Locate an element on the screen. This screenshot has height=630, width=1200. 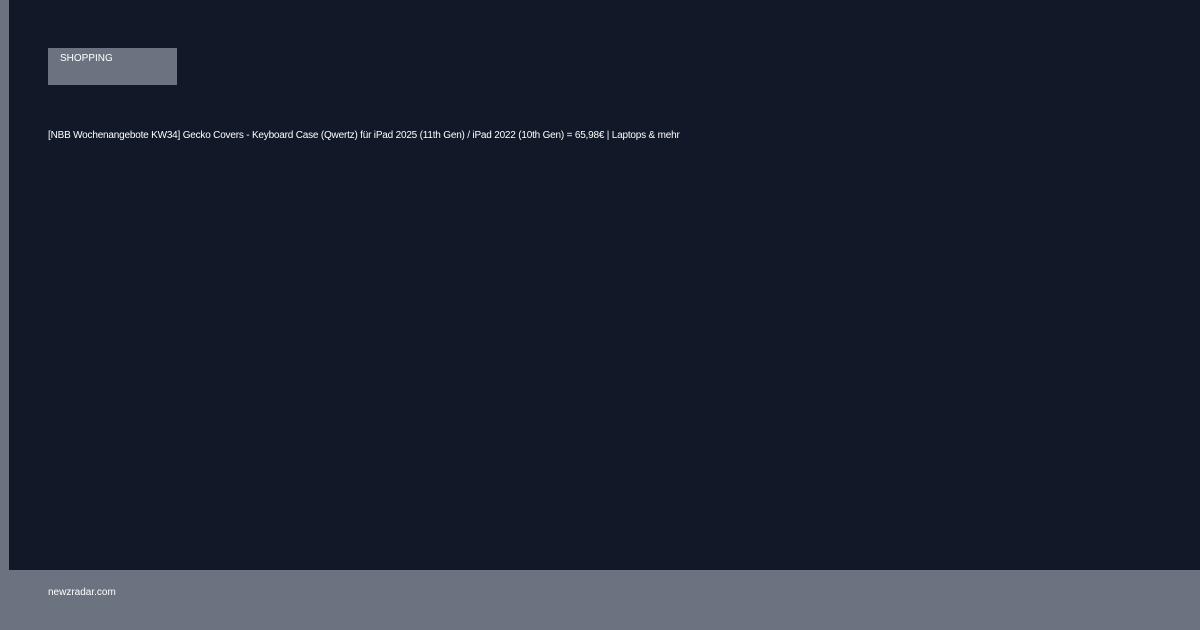
footer: newzradar.com is located at coordinates (600, 600).